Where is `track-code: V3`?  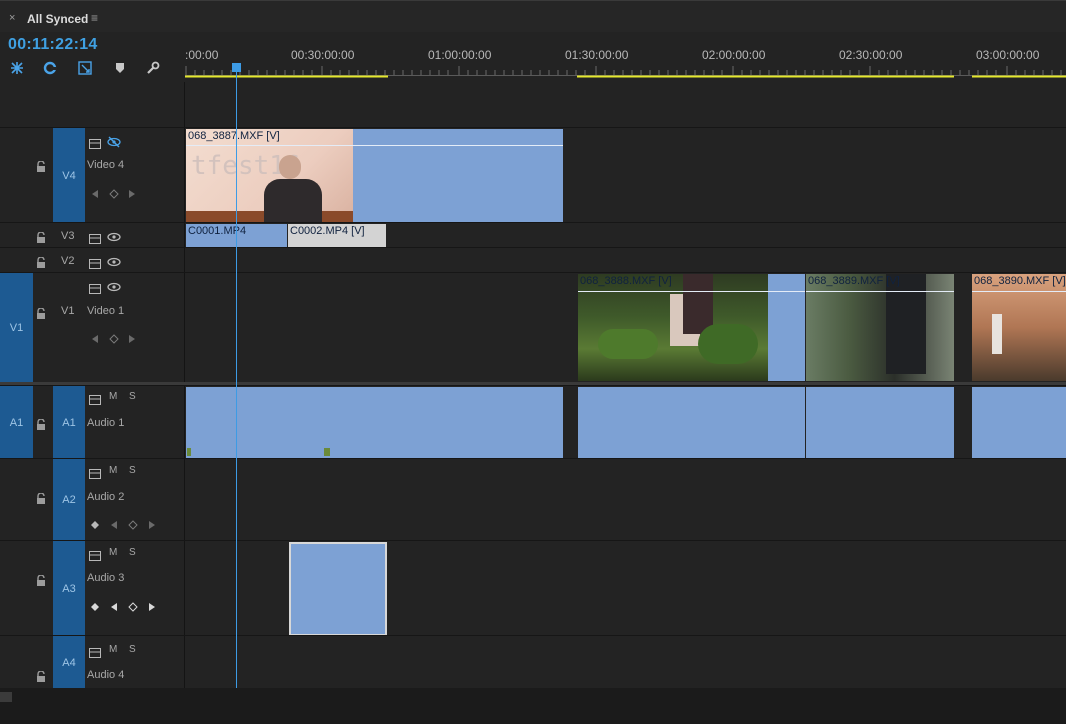
track-code: V3 is located at coordinates (67, 236).